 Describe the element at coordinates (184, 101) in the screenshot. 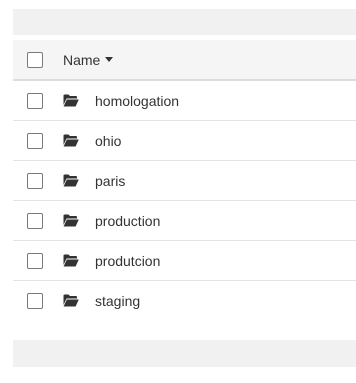

I see `table-row: homologation` at that location.